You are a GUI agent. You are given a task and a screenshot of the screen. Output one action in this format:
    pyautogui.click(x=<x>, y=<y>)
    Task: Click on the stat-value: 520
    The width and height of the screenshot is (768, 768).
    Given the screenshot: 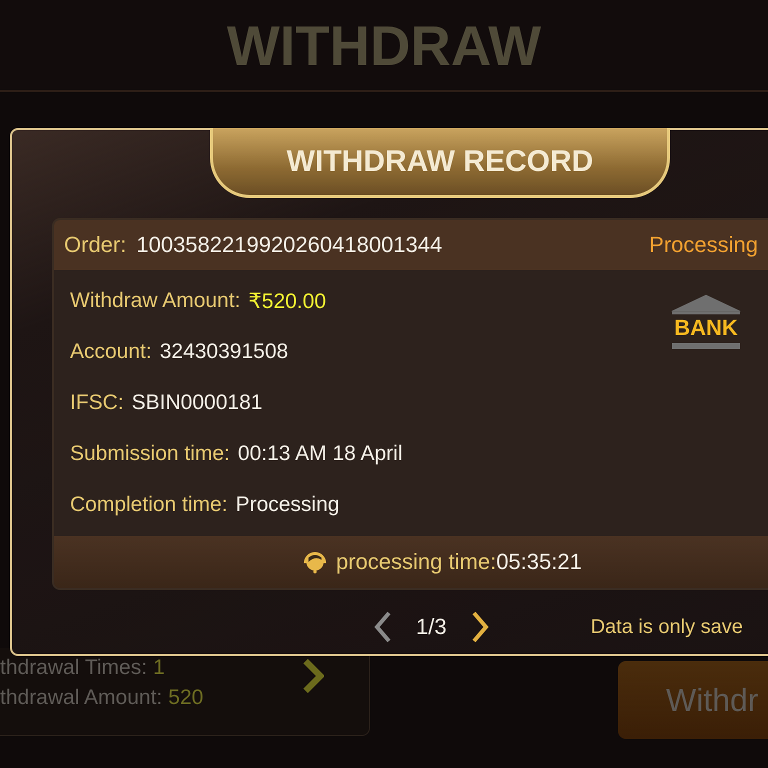 What is the action you would take?
    pyautogui.click(x=186, y=698)
    